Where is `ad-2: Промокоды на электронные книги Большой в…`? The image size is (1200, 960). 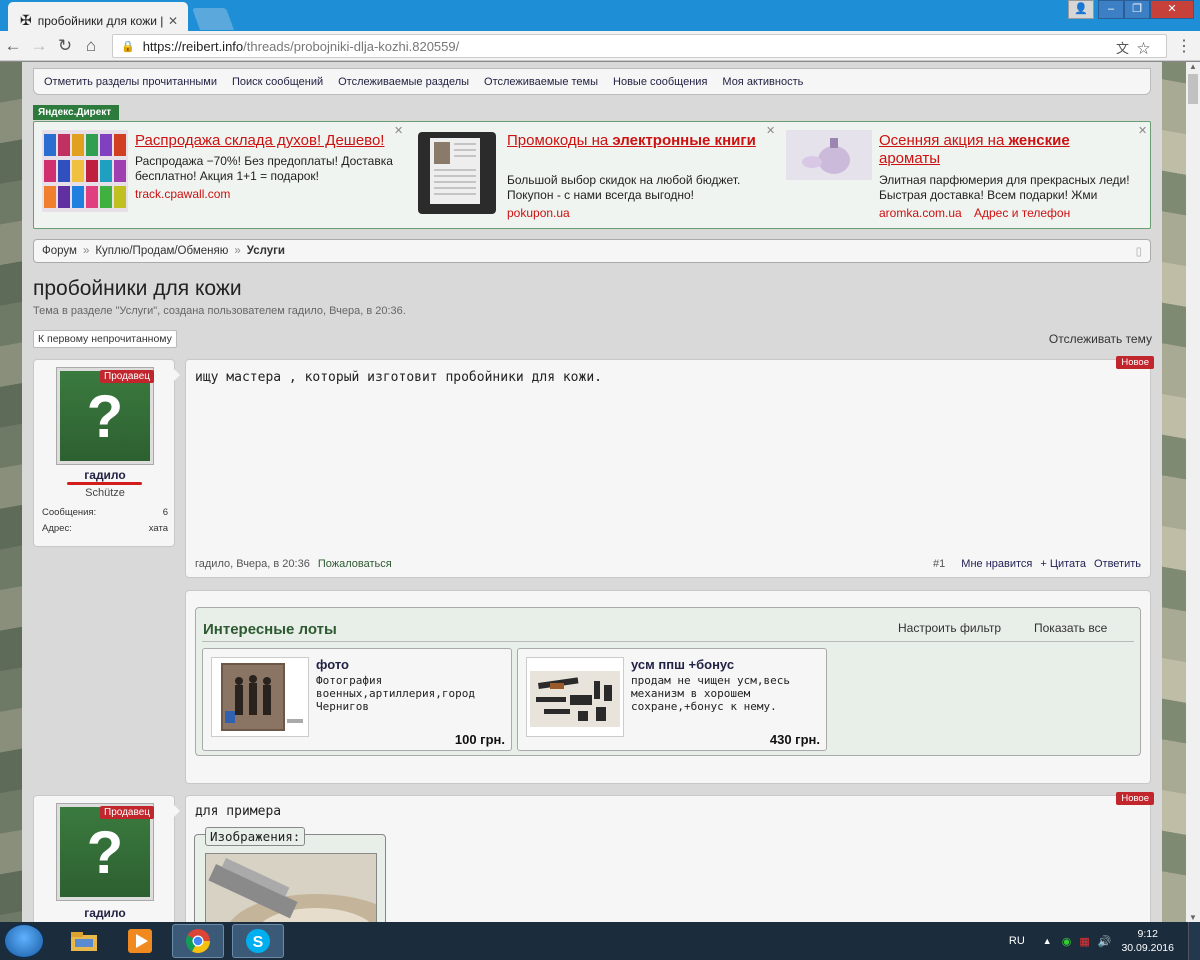 ad-2: Промокоды на электронные книги Большой в… is located at coordinates (594, 173).